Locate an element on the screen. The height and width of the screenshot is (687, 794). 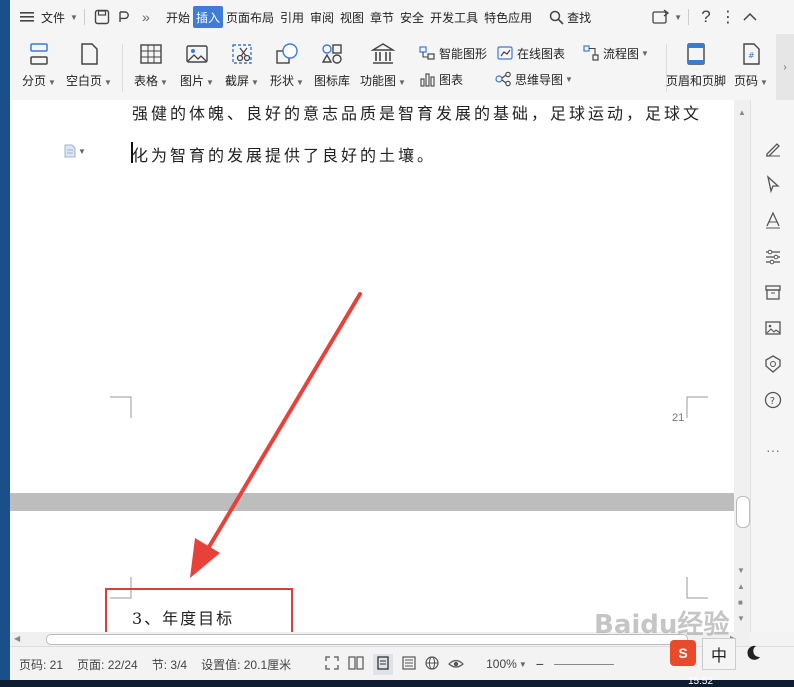
page-break-button: 分页 ▼ is located at coordinates (39, 68).